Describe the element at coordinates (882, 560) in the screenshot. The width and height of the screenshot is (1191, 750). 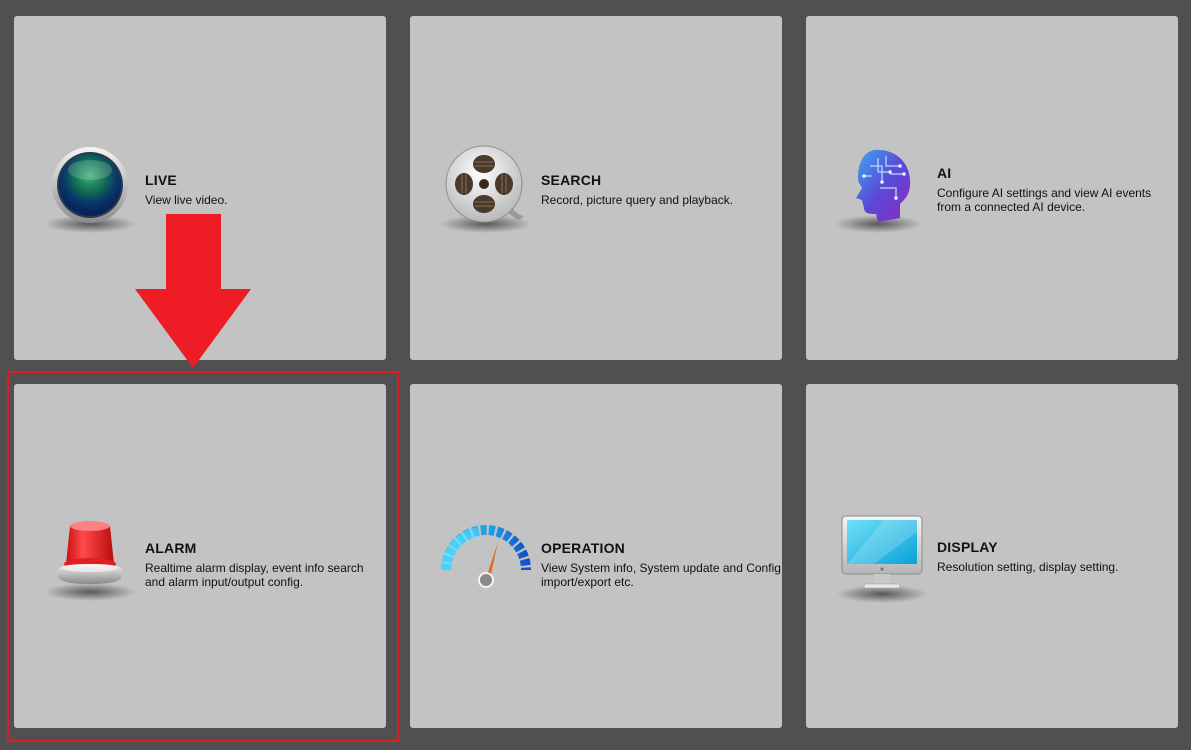
I see `monitor-icon` at that location.